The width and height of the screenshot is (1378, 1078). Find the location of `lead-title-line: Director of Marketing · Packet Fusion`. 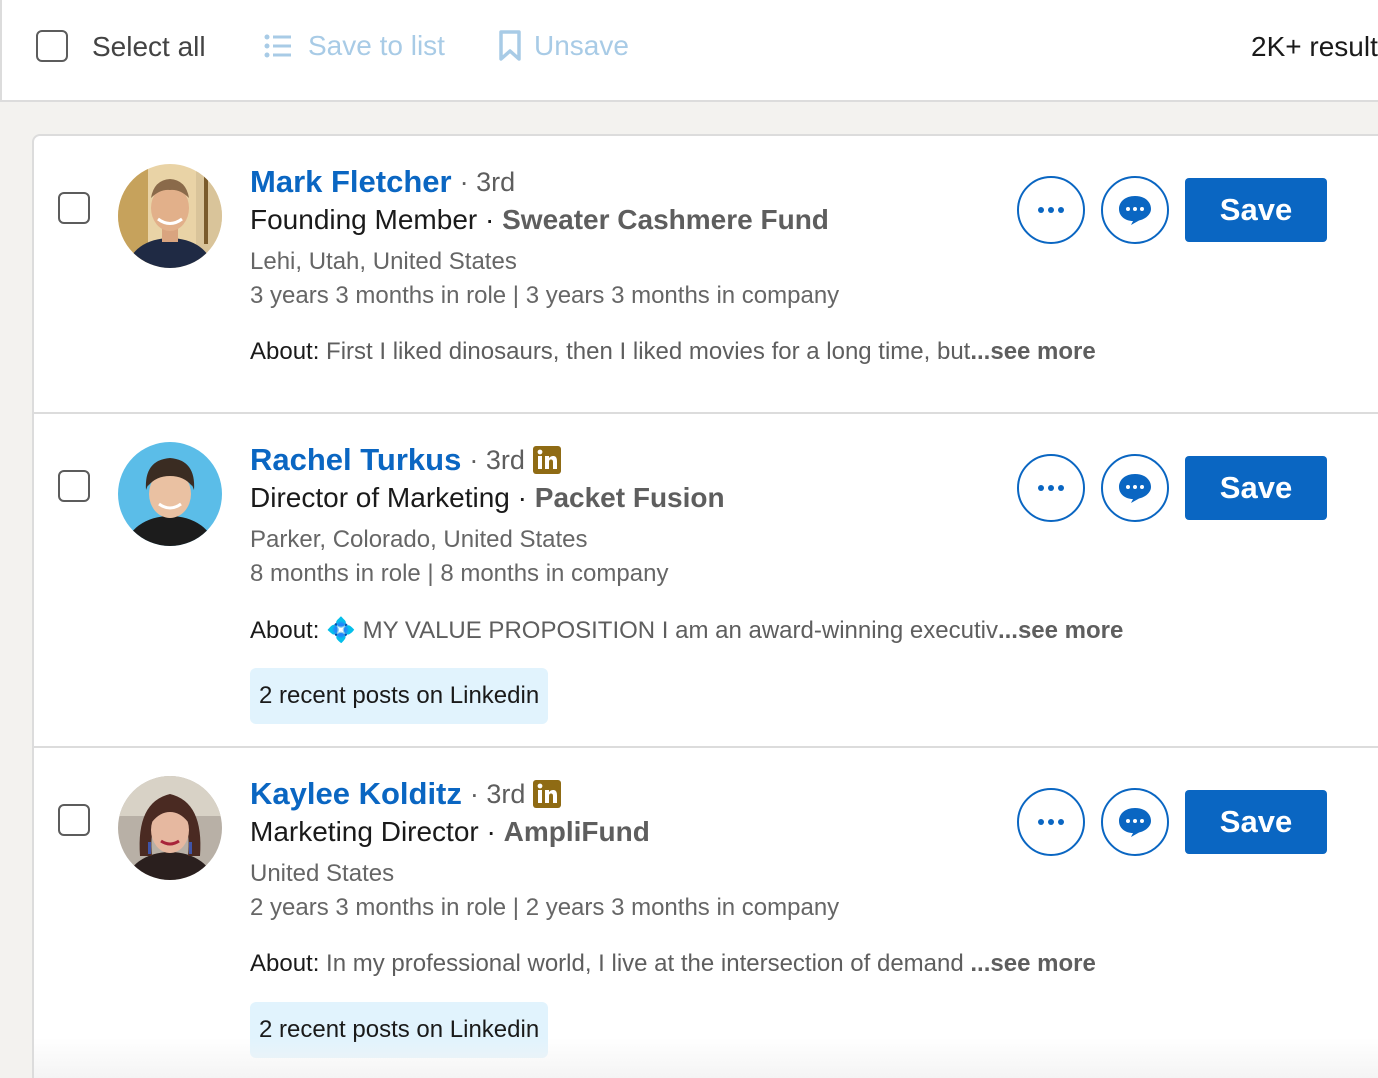

lead-title-line: Director of Marketing · Packet Fusion is located at coordinates (686, 500).